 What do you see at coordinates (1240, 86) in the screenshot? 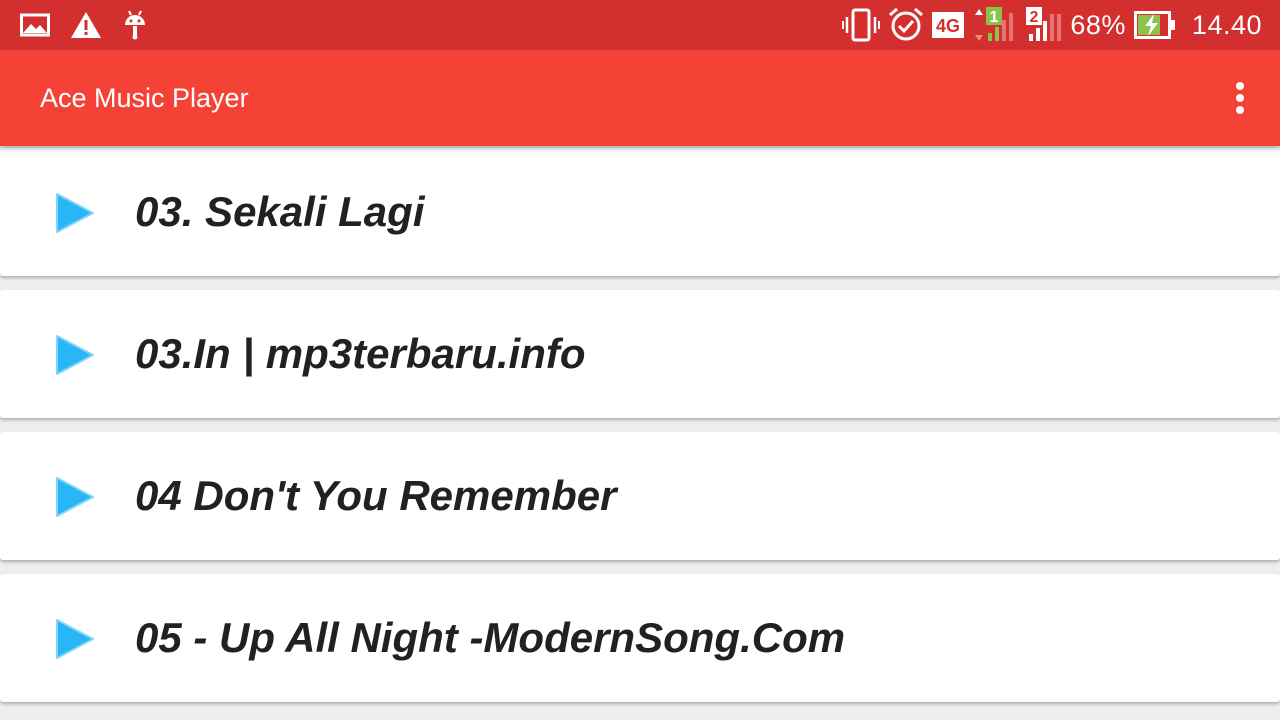
I see `more-vert-icon` at bounding box center [1240, 86].